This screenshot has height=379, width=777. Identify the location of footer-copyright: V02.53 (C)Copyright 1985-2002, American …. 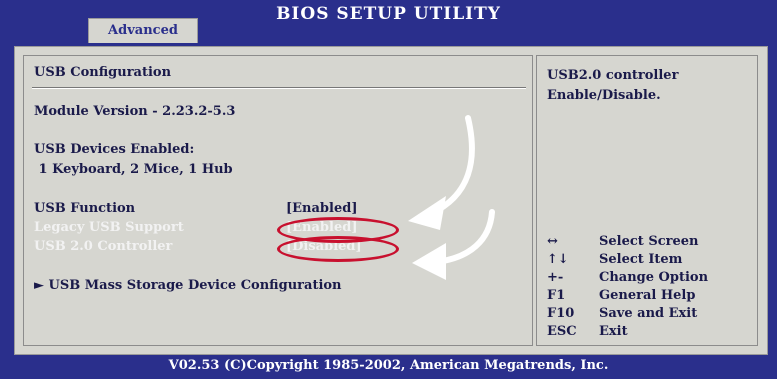
(388, 365).